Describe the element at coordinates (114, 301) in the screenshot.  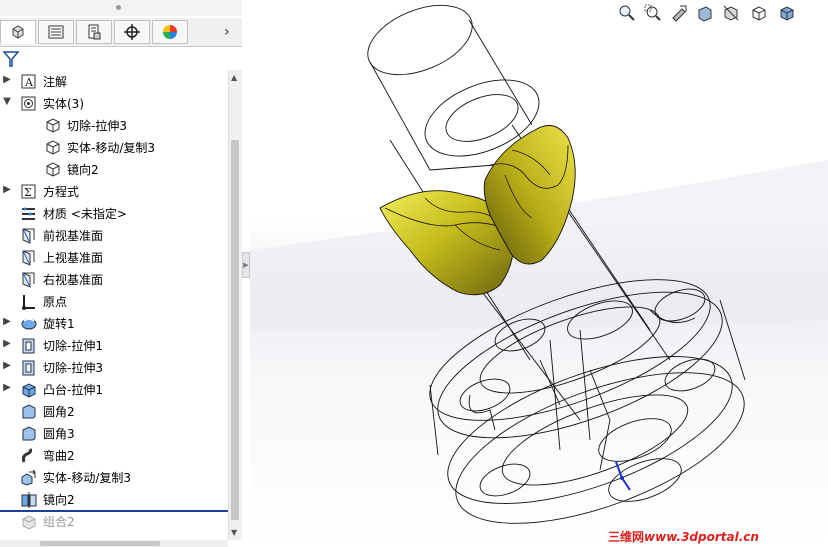
I see `tree-item: 原点` at that location.